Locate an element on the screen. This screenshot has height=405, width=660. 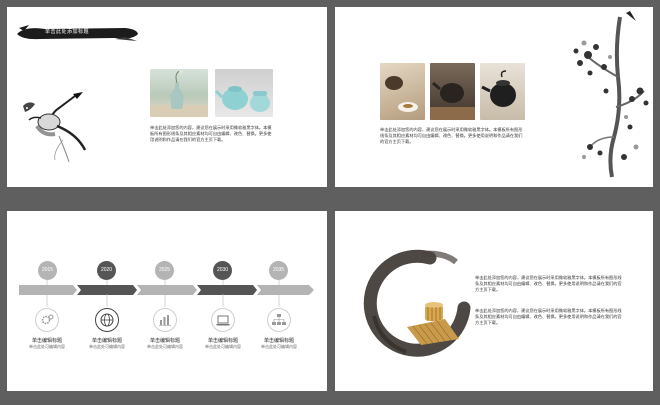
timeline-year-badge: 2030 is located at coordinates (222, 270).